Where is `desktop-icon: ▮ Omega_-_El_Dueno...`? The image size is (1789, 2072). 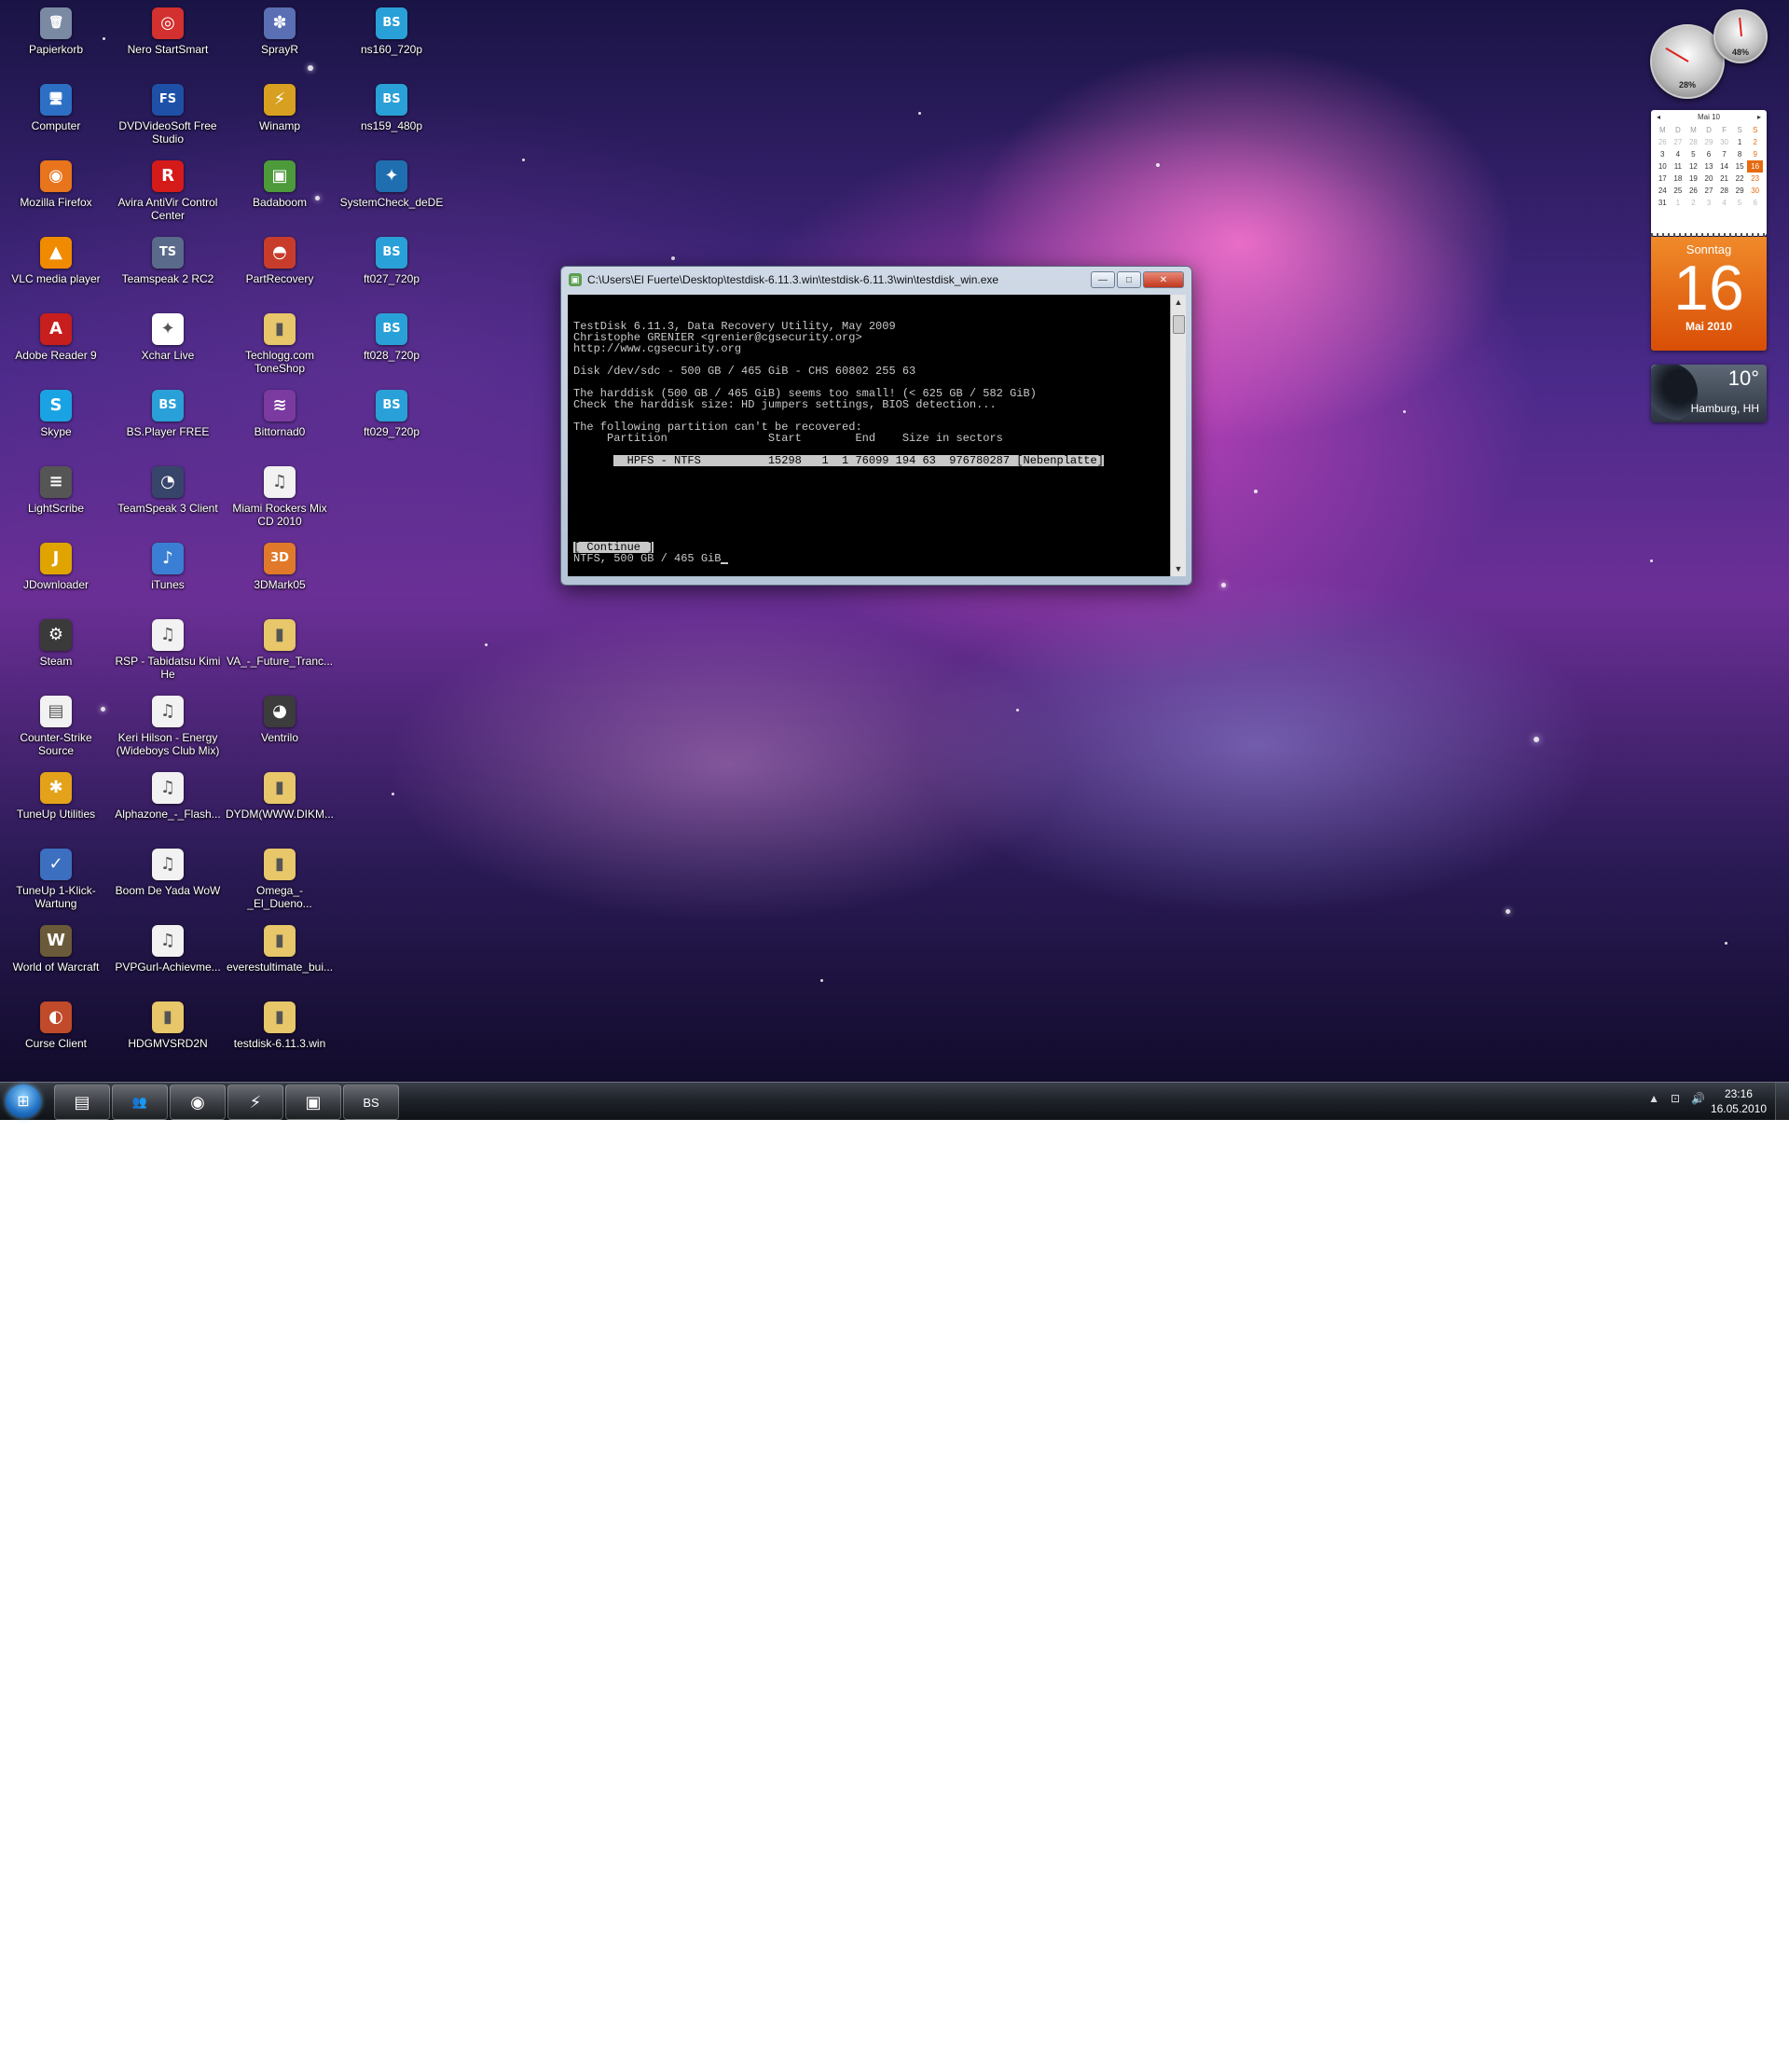
desktop-icon: ▮ Omega_-_El_Dueno... is located at coordinates (280, 877).